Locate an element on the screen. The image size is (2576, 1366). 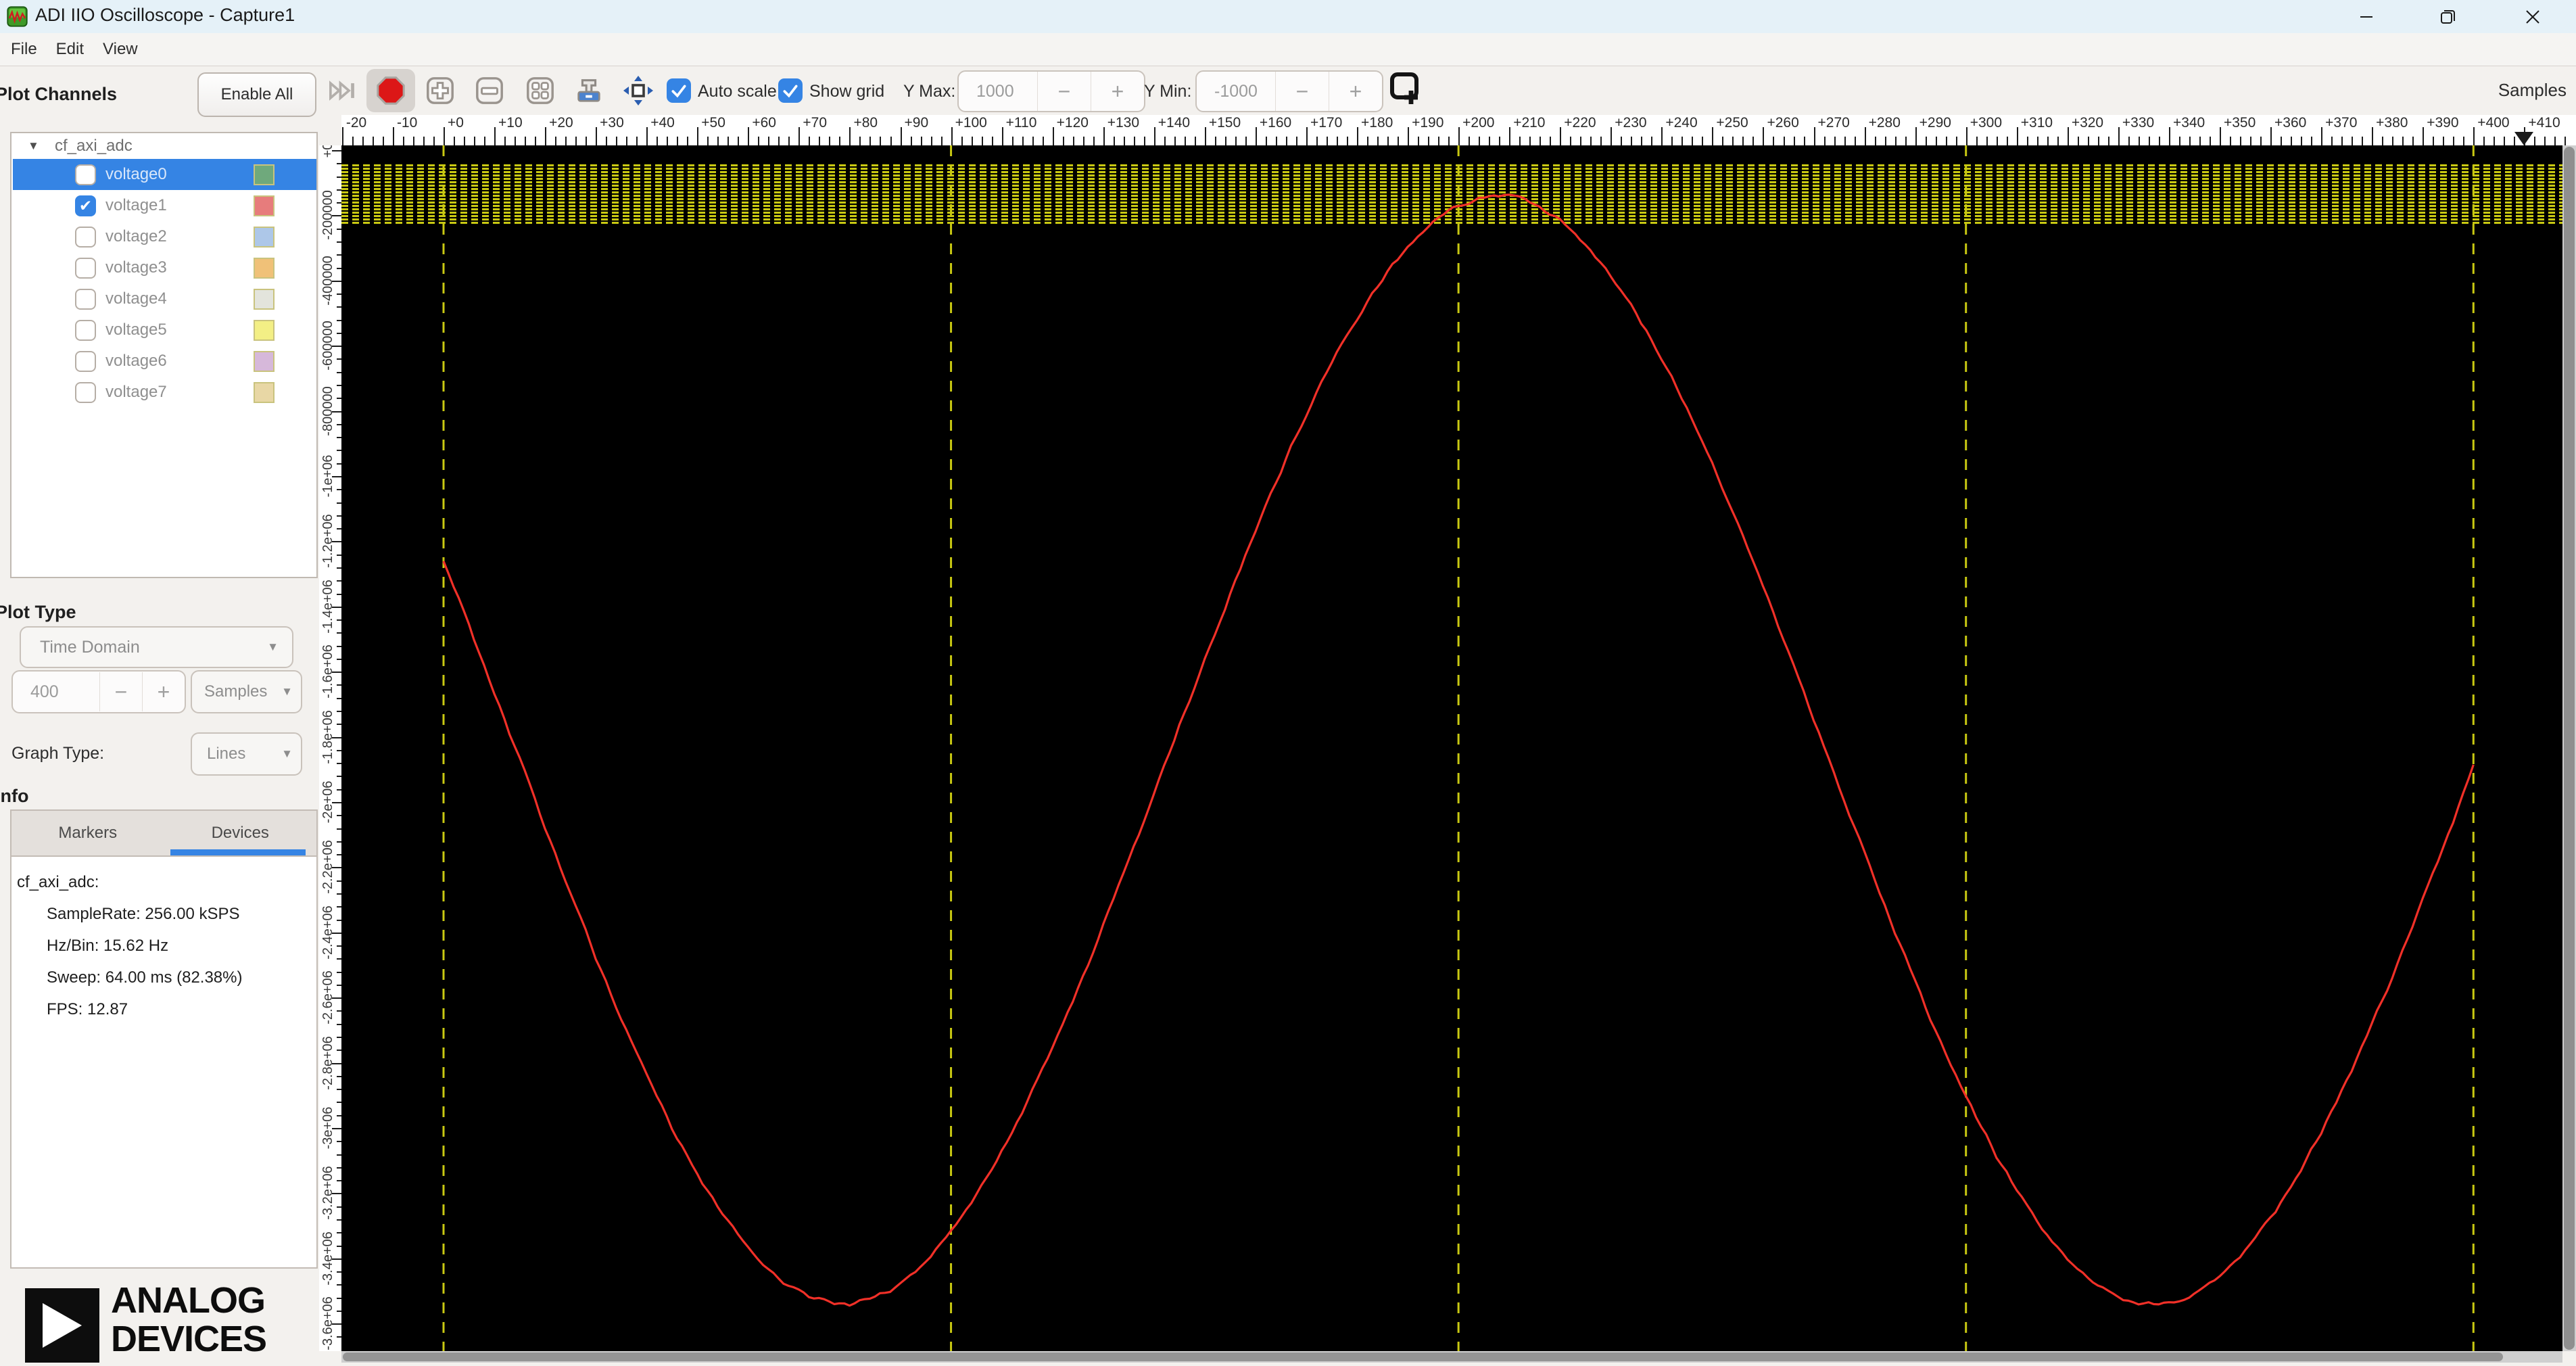
channel-checkbox-voltage3 is located at coordinates (85, 268).